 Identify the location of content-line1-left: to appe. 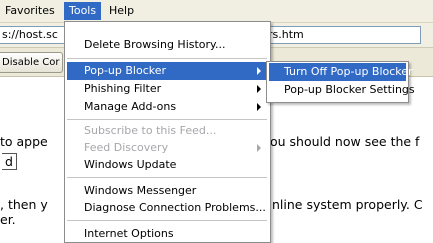
(24, 141).